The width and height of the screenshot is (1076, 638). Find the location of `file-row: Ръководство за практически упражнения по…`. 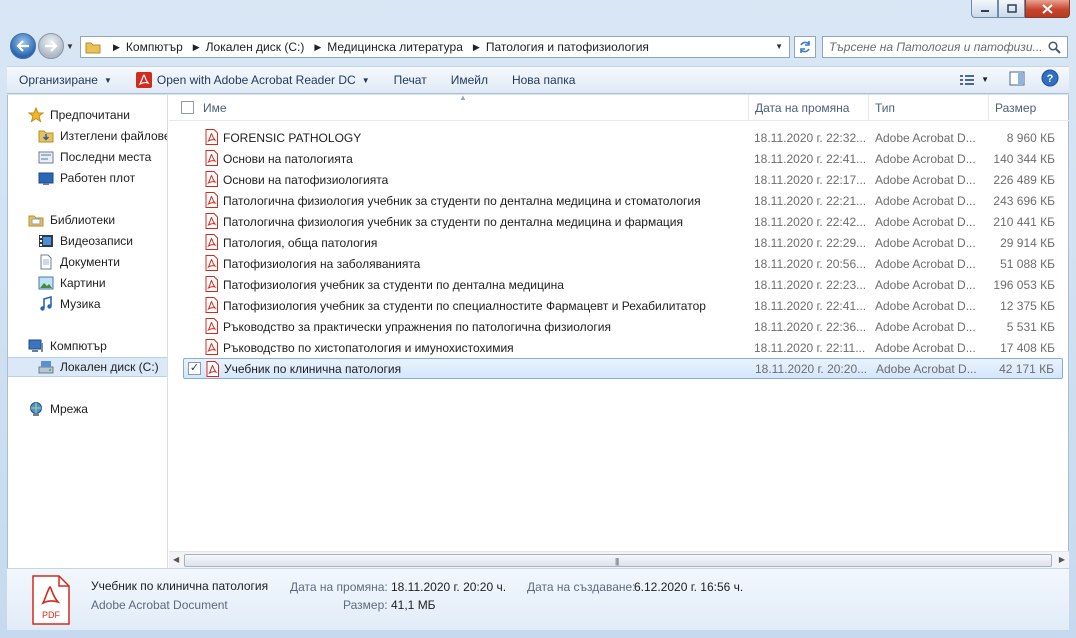

file-row: Ръководство за практически упражнения по… is located at coordinates (623, 326).